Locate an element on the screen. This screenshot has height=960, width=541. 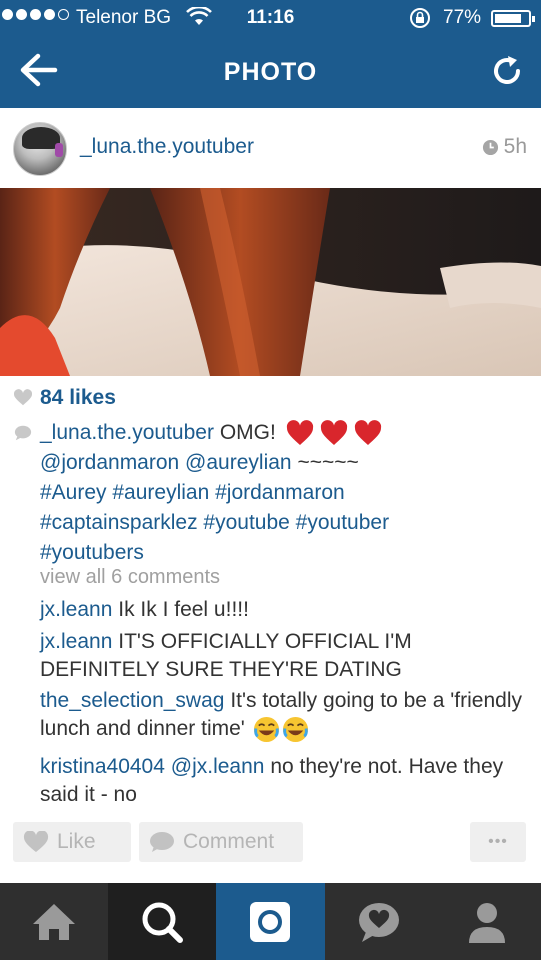
likes-row: 84 likes is located at coordinates (65, 398).